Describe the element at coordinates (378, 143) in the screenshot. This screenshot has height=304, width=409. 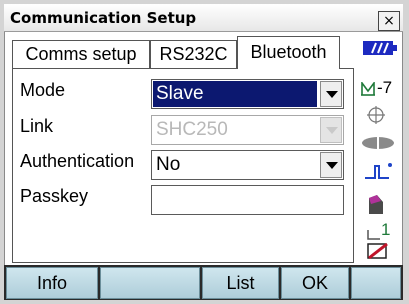
I see `prism-icon` at that location.